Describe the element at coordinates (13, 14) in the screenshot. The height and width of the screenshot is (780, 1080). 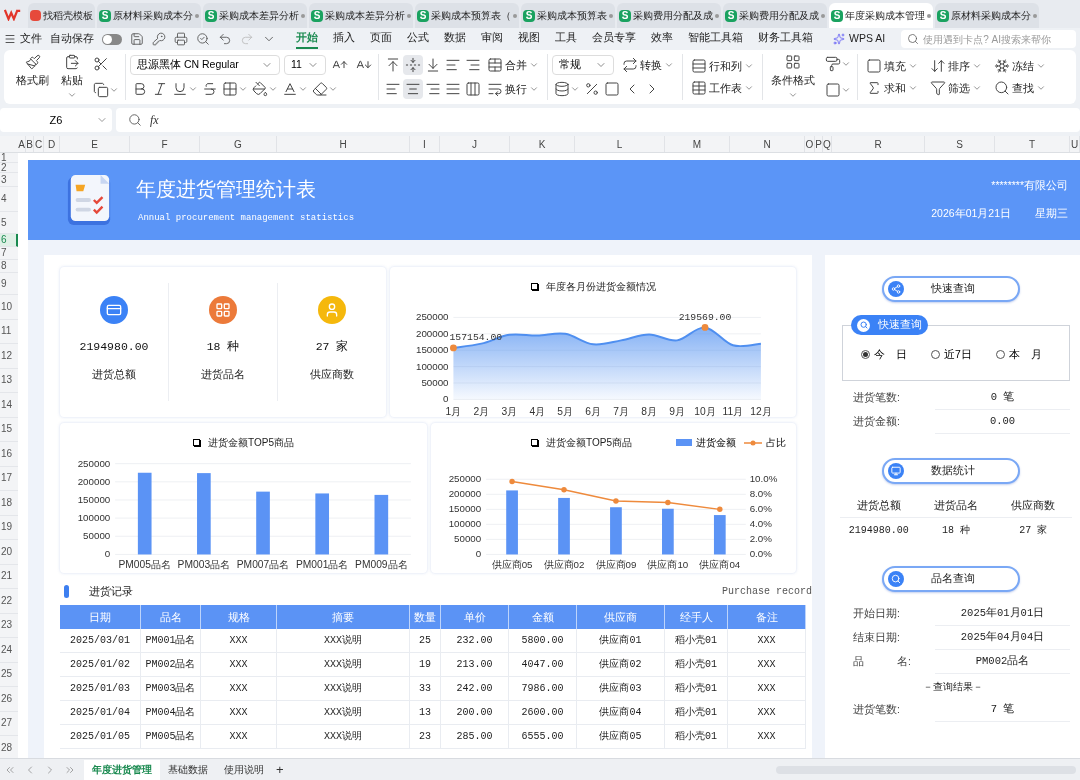
I see `app-logo` at that location.